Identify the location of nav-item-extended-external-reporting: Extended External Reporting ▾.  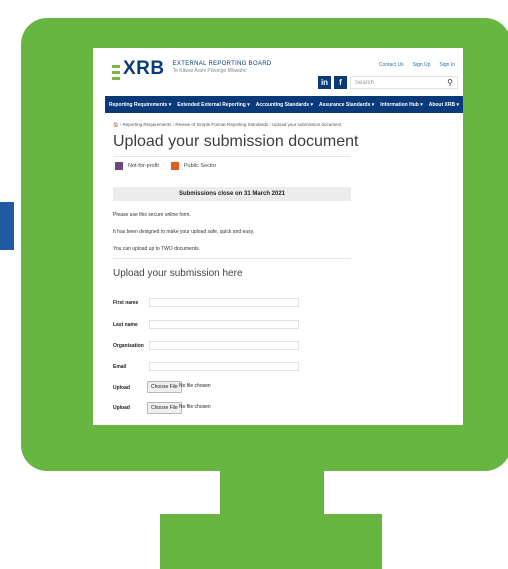
(213, 105).